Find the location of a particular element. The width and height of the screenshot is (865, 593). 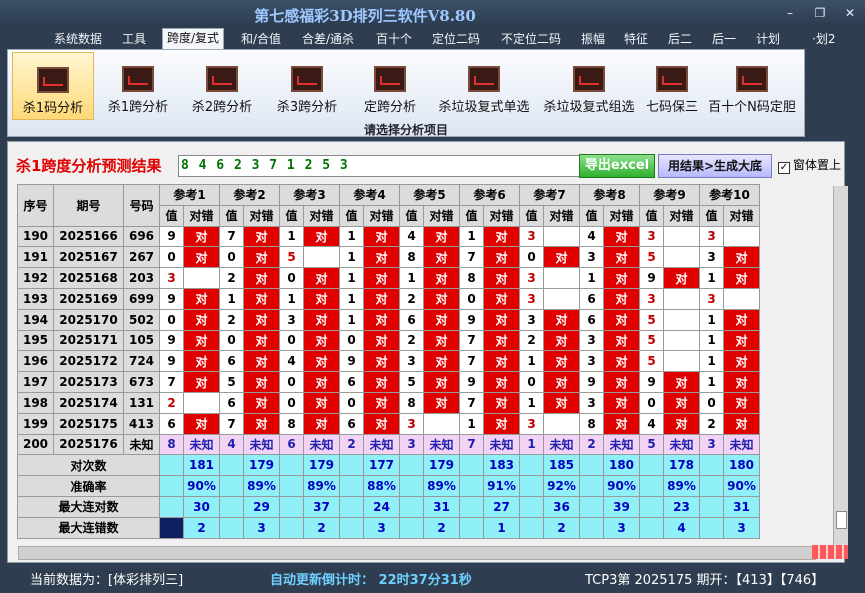

cell-value: 7 is located at coordinates (471, 444).